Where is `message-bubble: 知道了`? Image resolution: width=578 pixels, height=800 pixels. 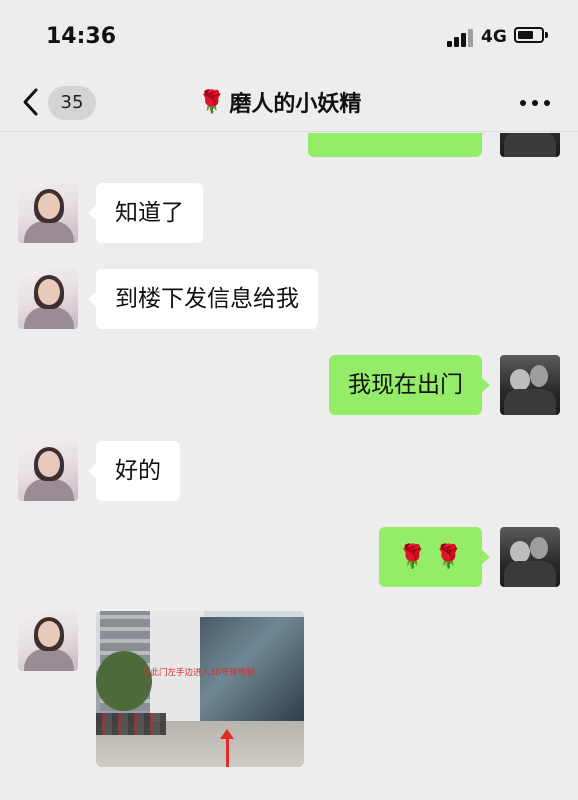 message-bubble: 知道了 is located at coordinates (145, 213).